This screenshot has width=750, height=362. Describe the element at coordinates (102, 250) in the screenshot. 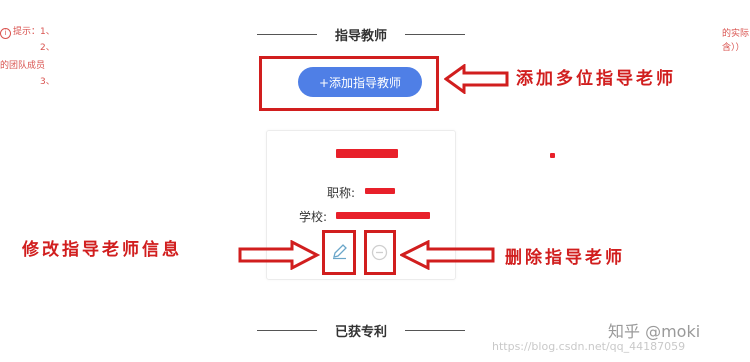

I see `annotation-edit-info: 修改指导老师信息` at that location.